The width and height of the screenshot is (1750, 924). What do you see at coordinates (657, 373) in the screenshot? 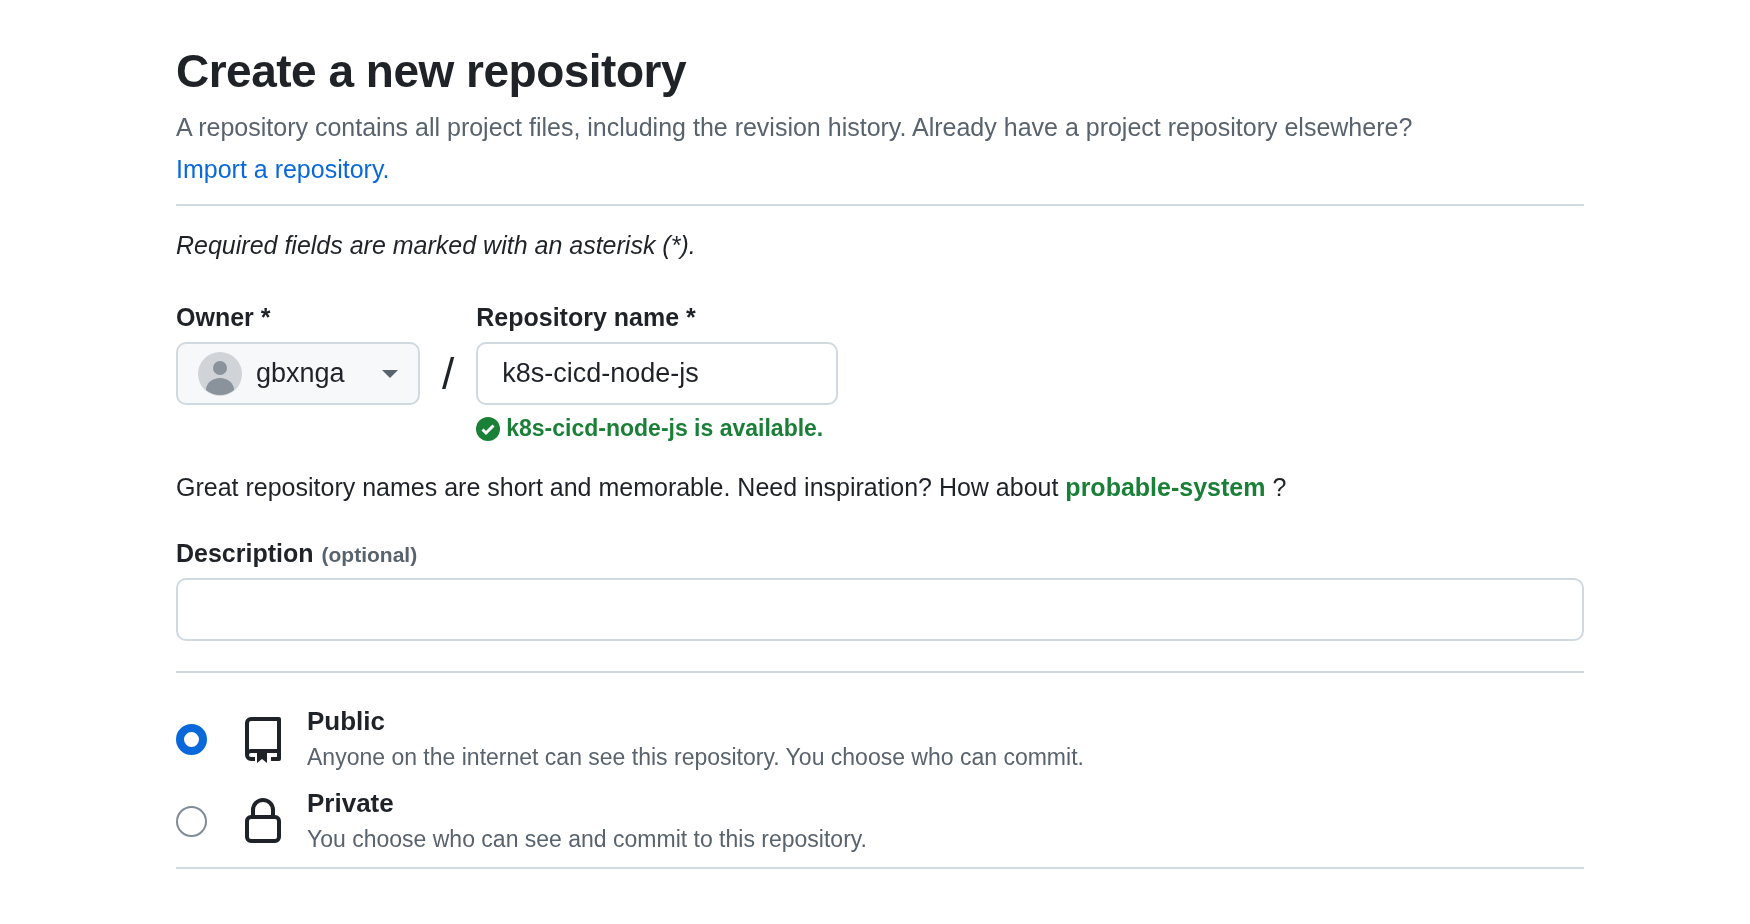
I see `repository-name-field: k8s-cicd-node-js` at bounding box center [657, 373].